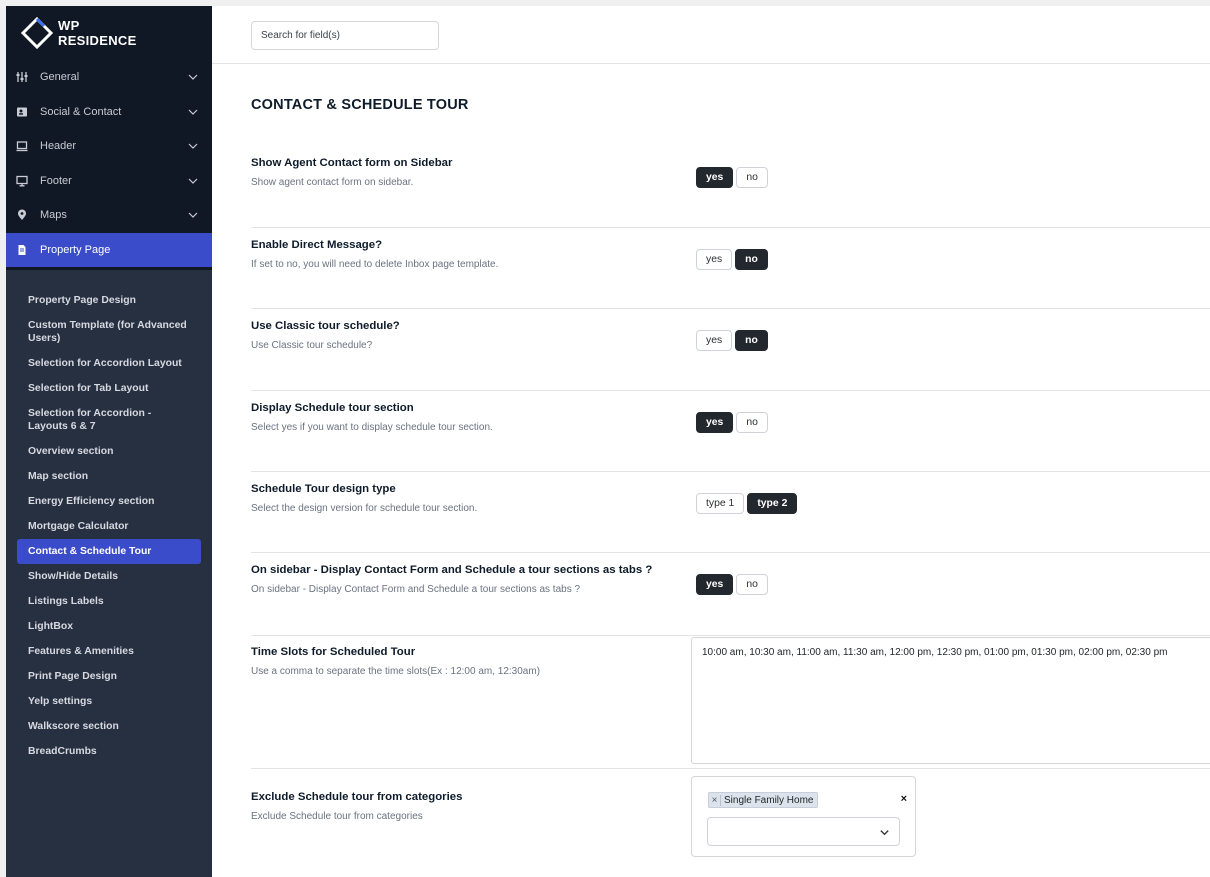 Image resolution: width=1210 pixels, height=877 pixels. Describe the element at coordinates (22, 146) in the screenshot. I see `laptop-icon` at that location.